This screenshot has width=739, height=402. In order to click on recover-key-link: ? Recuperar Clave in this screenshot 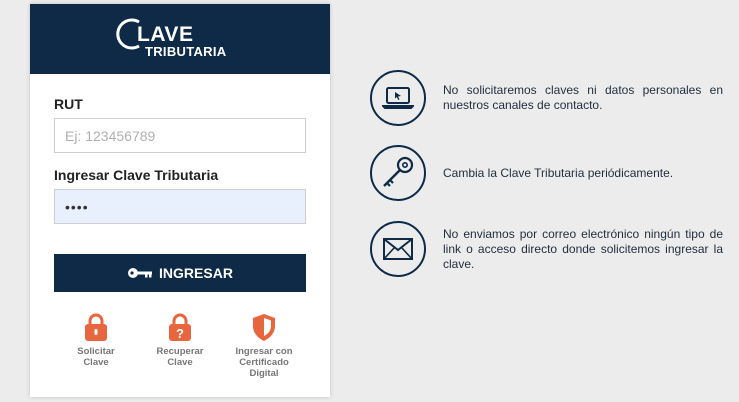, I will do `click(180, 345)`.